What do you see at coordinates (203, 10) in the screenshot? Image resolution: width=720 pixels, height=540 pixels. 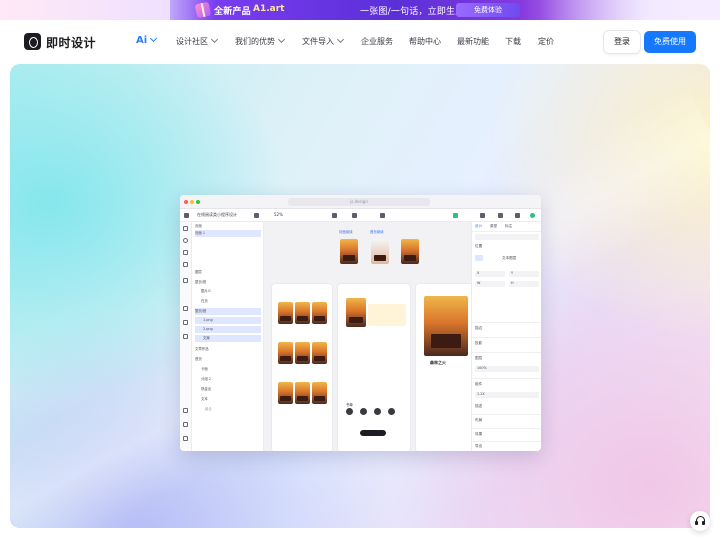 I see `gift-icon` at bounding box center [203, 10].